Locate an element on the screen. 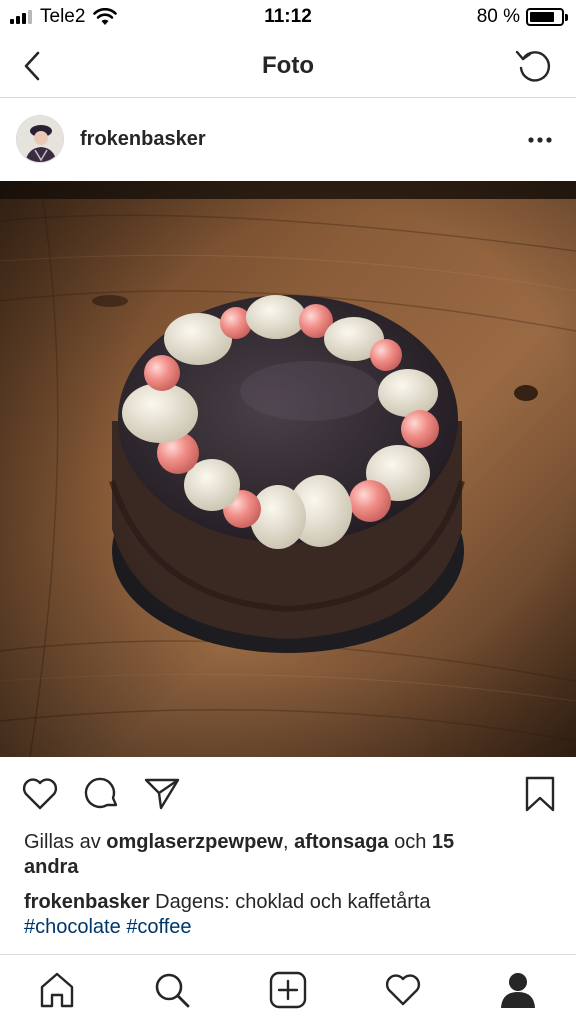 The width and height of the screenshot is (576, 1024). status-bar: Tele2 11:12 80 % is located at coordinates (288, 17).